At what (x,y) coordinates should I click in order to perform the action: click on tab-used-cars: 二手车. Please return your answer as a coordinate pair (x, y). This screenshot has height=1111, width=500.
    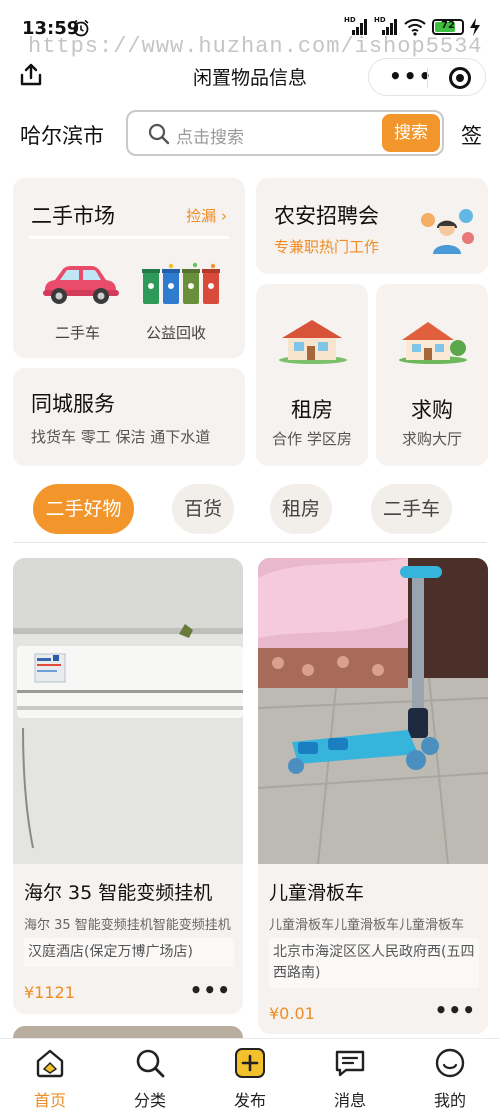
    Looking at the image, I should click on (411, 509).